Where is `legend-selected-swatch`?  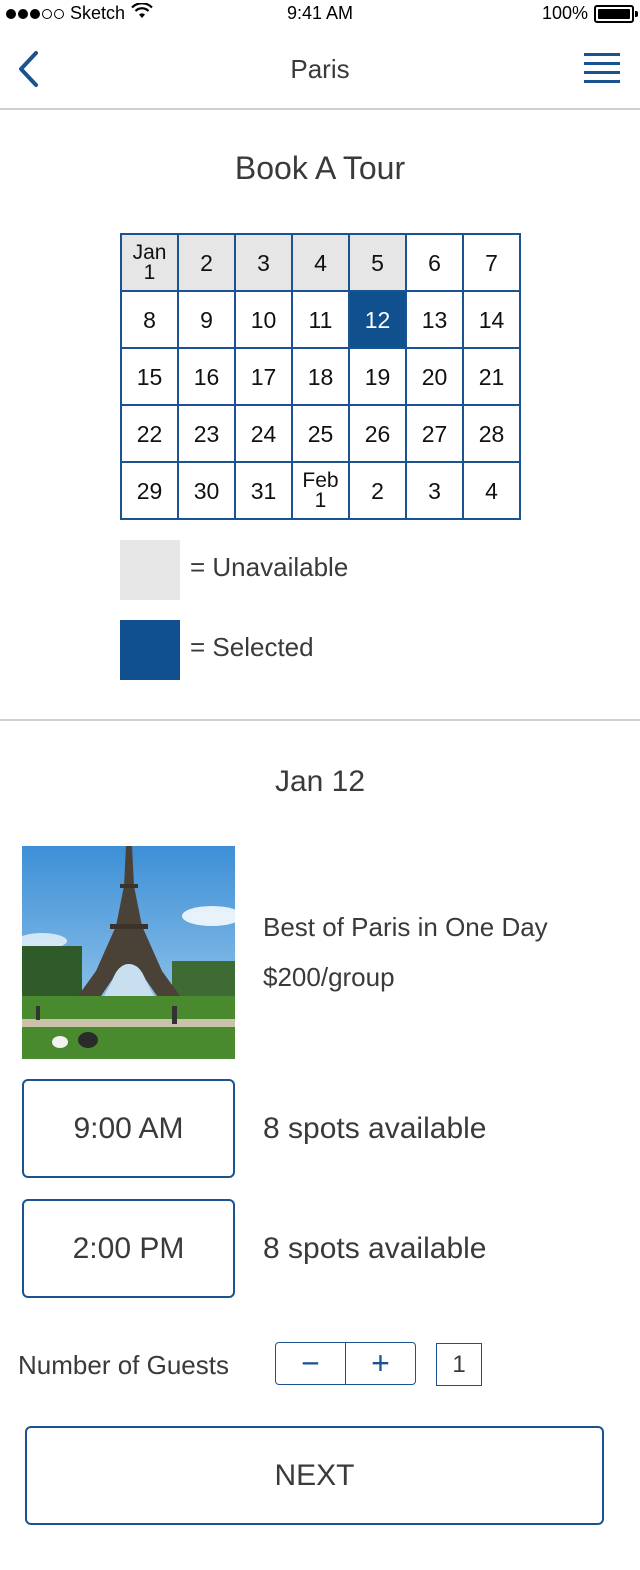
legend-selected-swatch is located at coordinates (150, 650).